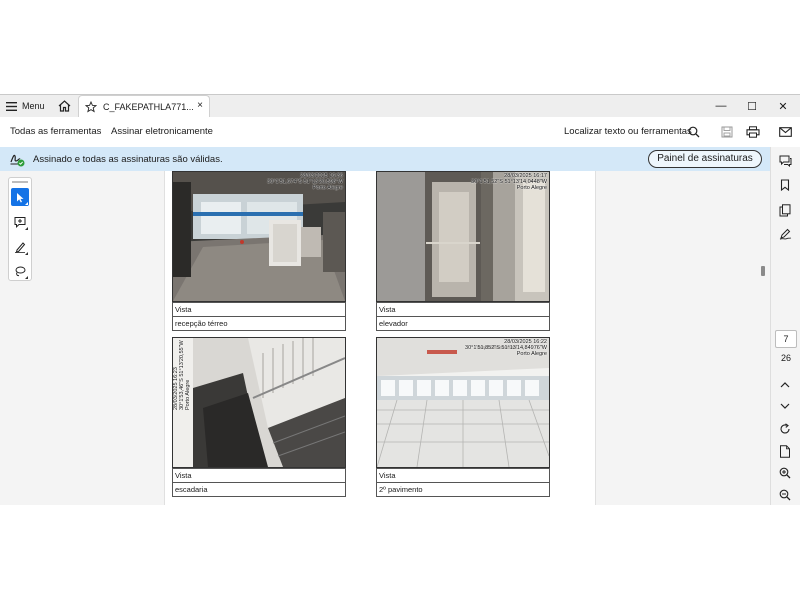 This screenshot has width=800, height=600. What do you see at coordinates (752, 106) in the screenshot?
I see `maximize-button: ☐` at bounding box center [752, 106].